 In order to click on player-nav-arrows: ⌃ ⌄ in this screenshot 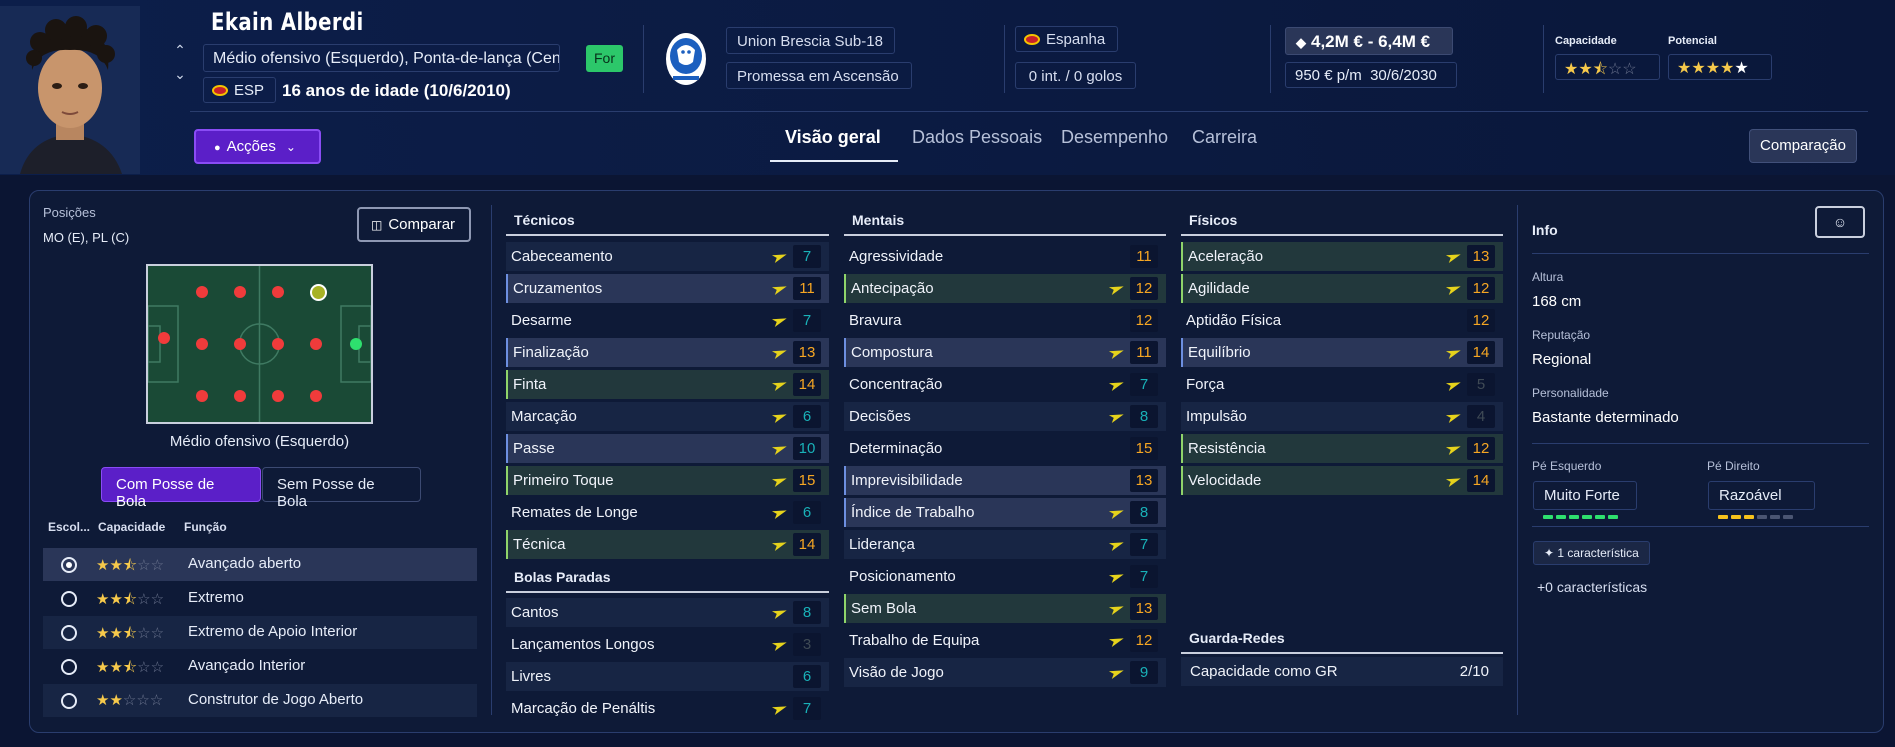, I will do `click(180, 62)`.